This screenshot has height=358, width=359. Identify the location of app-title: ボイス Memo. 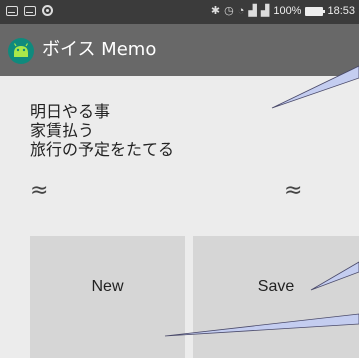
(99, 49).